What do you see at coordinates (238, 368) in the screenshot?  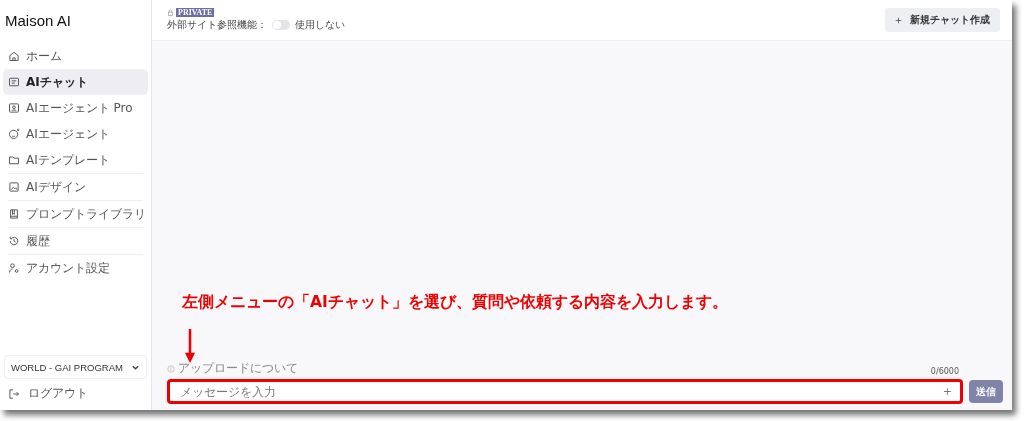 I see `upload-note: アップロードについて` at bounding box center [238, 368].